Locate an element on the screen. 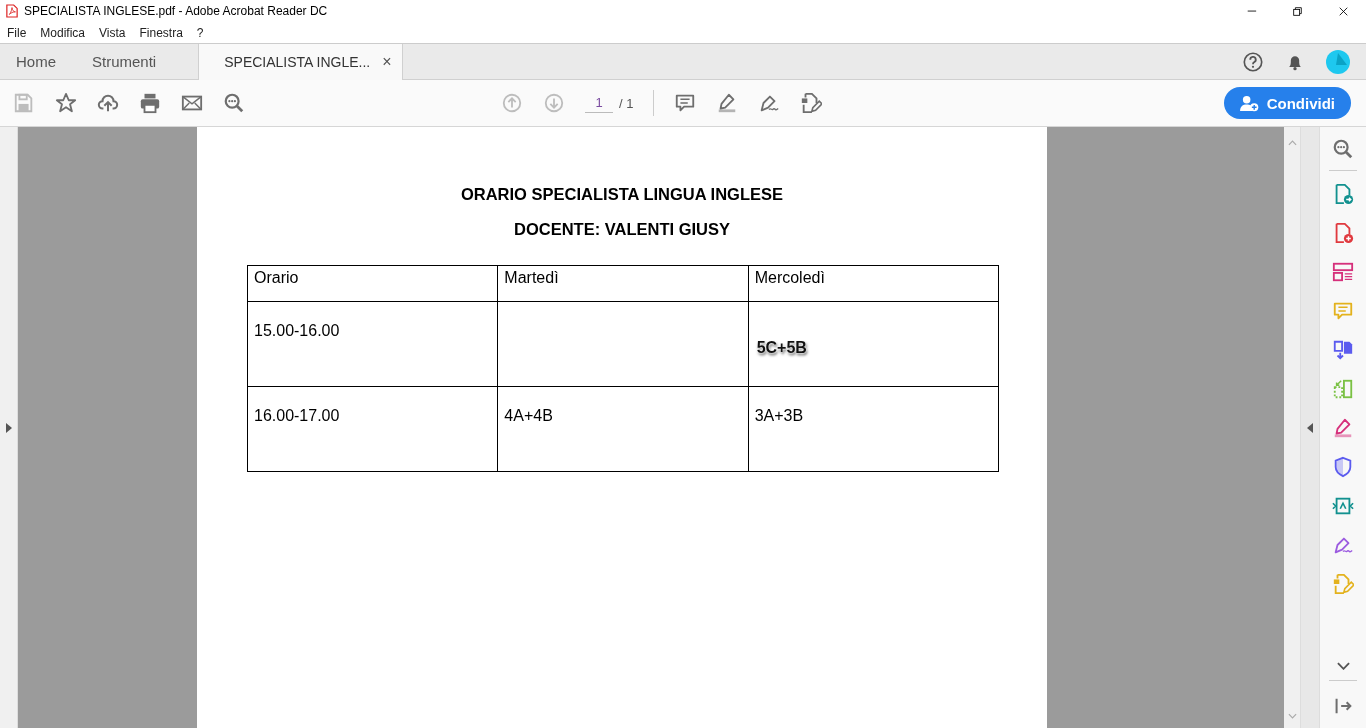  document-arrows-icon is located at coordinates (1343, 506).